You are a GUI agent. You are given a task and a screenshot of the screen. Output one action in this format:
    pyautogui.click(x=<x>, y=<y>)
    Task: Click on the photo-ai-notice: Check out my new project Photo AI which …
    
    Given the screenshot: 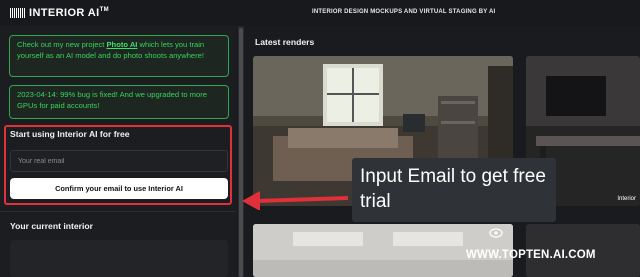 What is the action you would take?
    pyautogui.click(x=119, y=56)
    